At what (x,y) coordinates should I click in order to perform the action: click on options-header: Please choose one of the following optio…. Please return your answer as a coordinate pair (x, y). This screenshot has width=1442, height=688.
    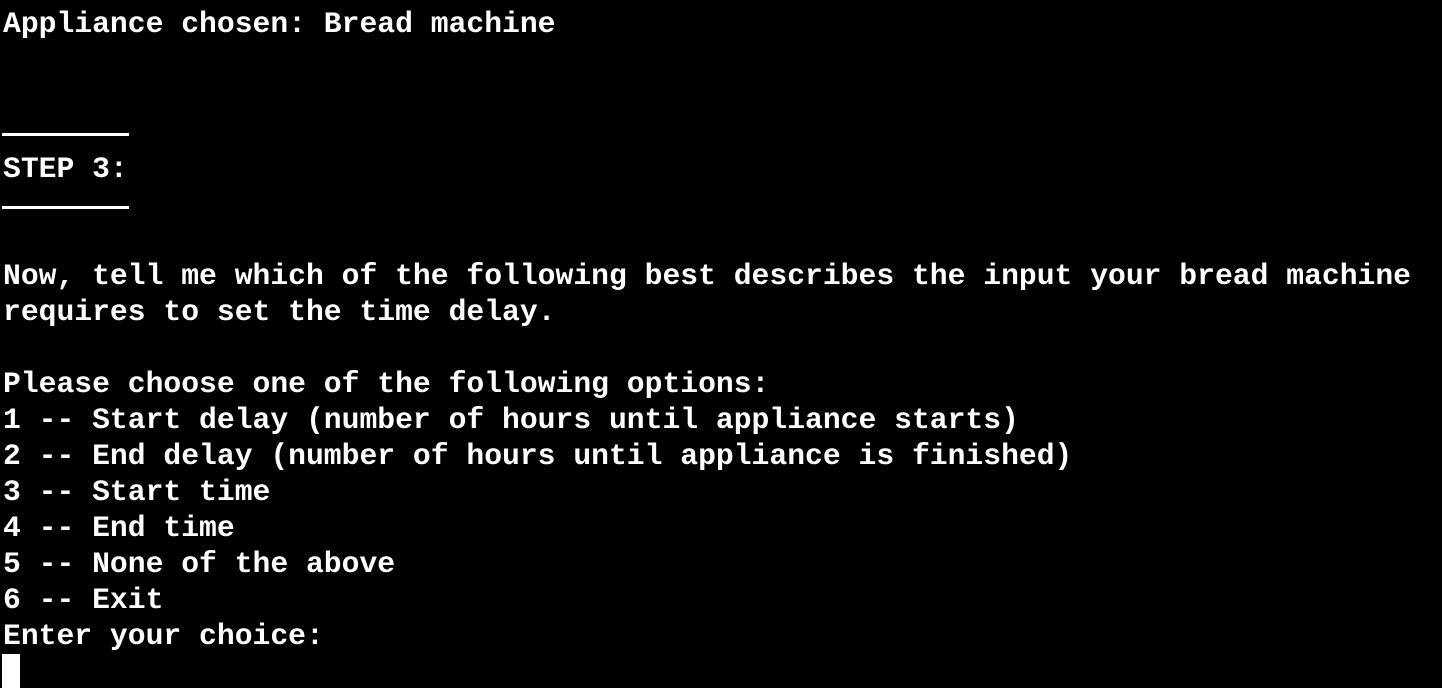
    Looking at the image, I should click on (386, 385).